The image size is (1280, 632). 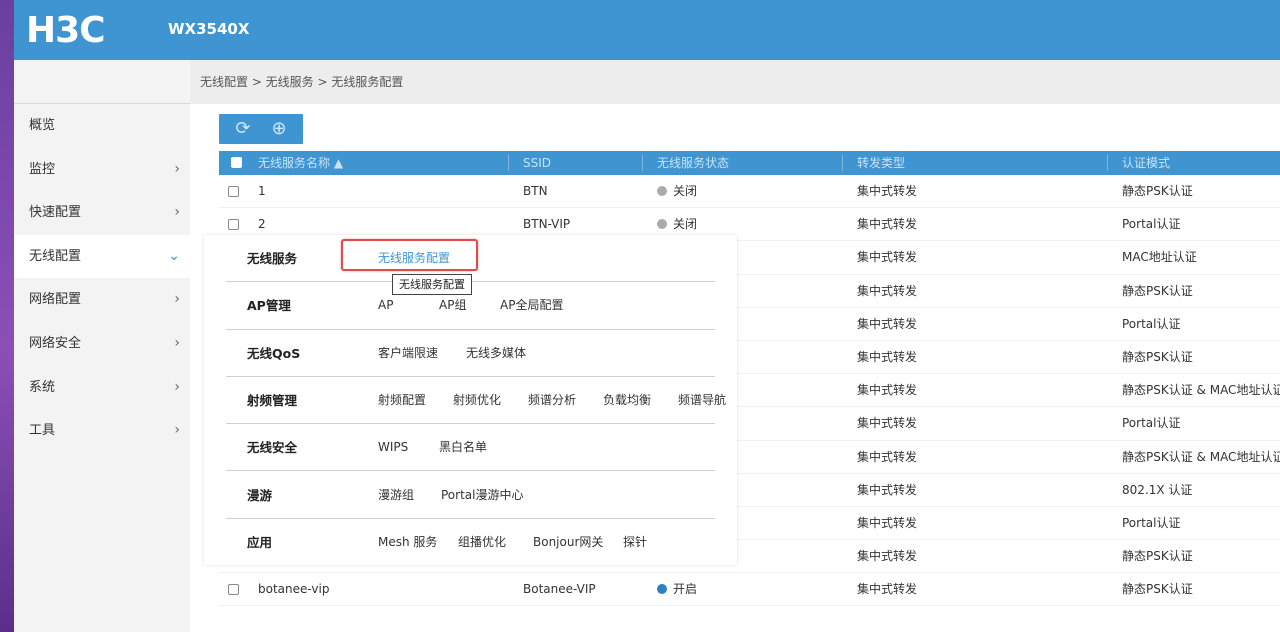 What do you see at coordinates (408, 353) in the screenshot?
I see `mega-menu-link: 客户端限速` at bounding box center [408, 353].